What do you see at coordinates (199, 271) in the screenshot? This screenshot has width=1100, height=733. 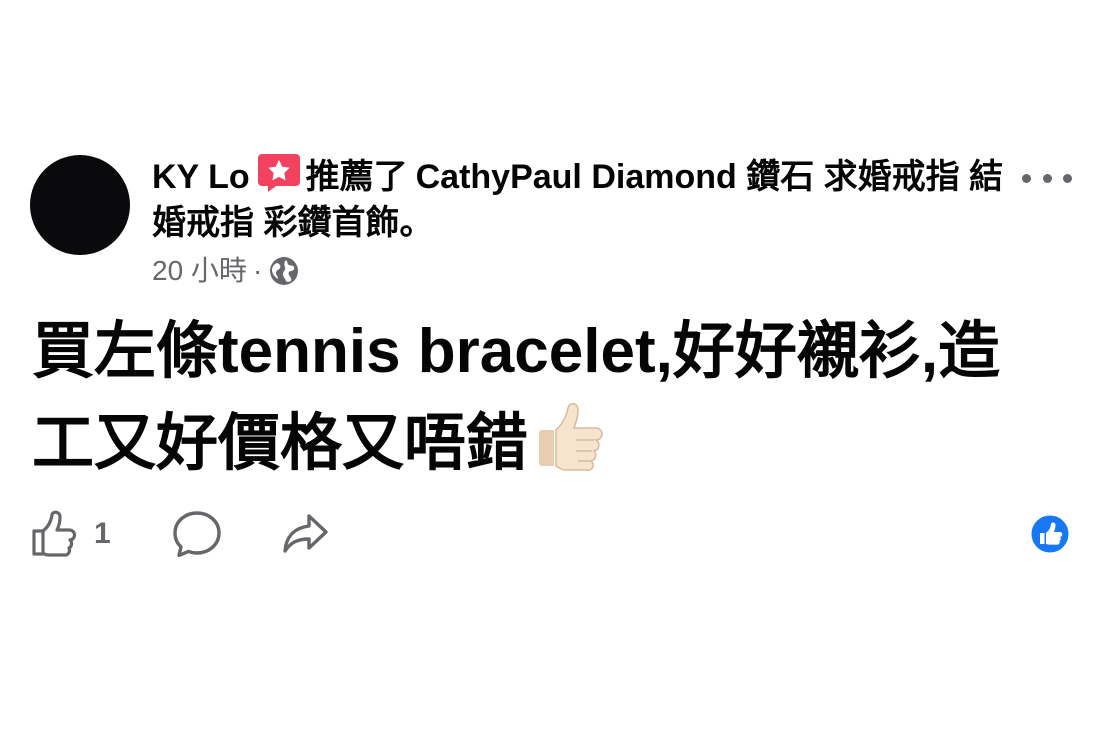 I see `post-timestamp: 20 小時` at bounding box center [199, 271].